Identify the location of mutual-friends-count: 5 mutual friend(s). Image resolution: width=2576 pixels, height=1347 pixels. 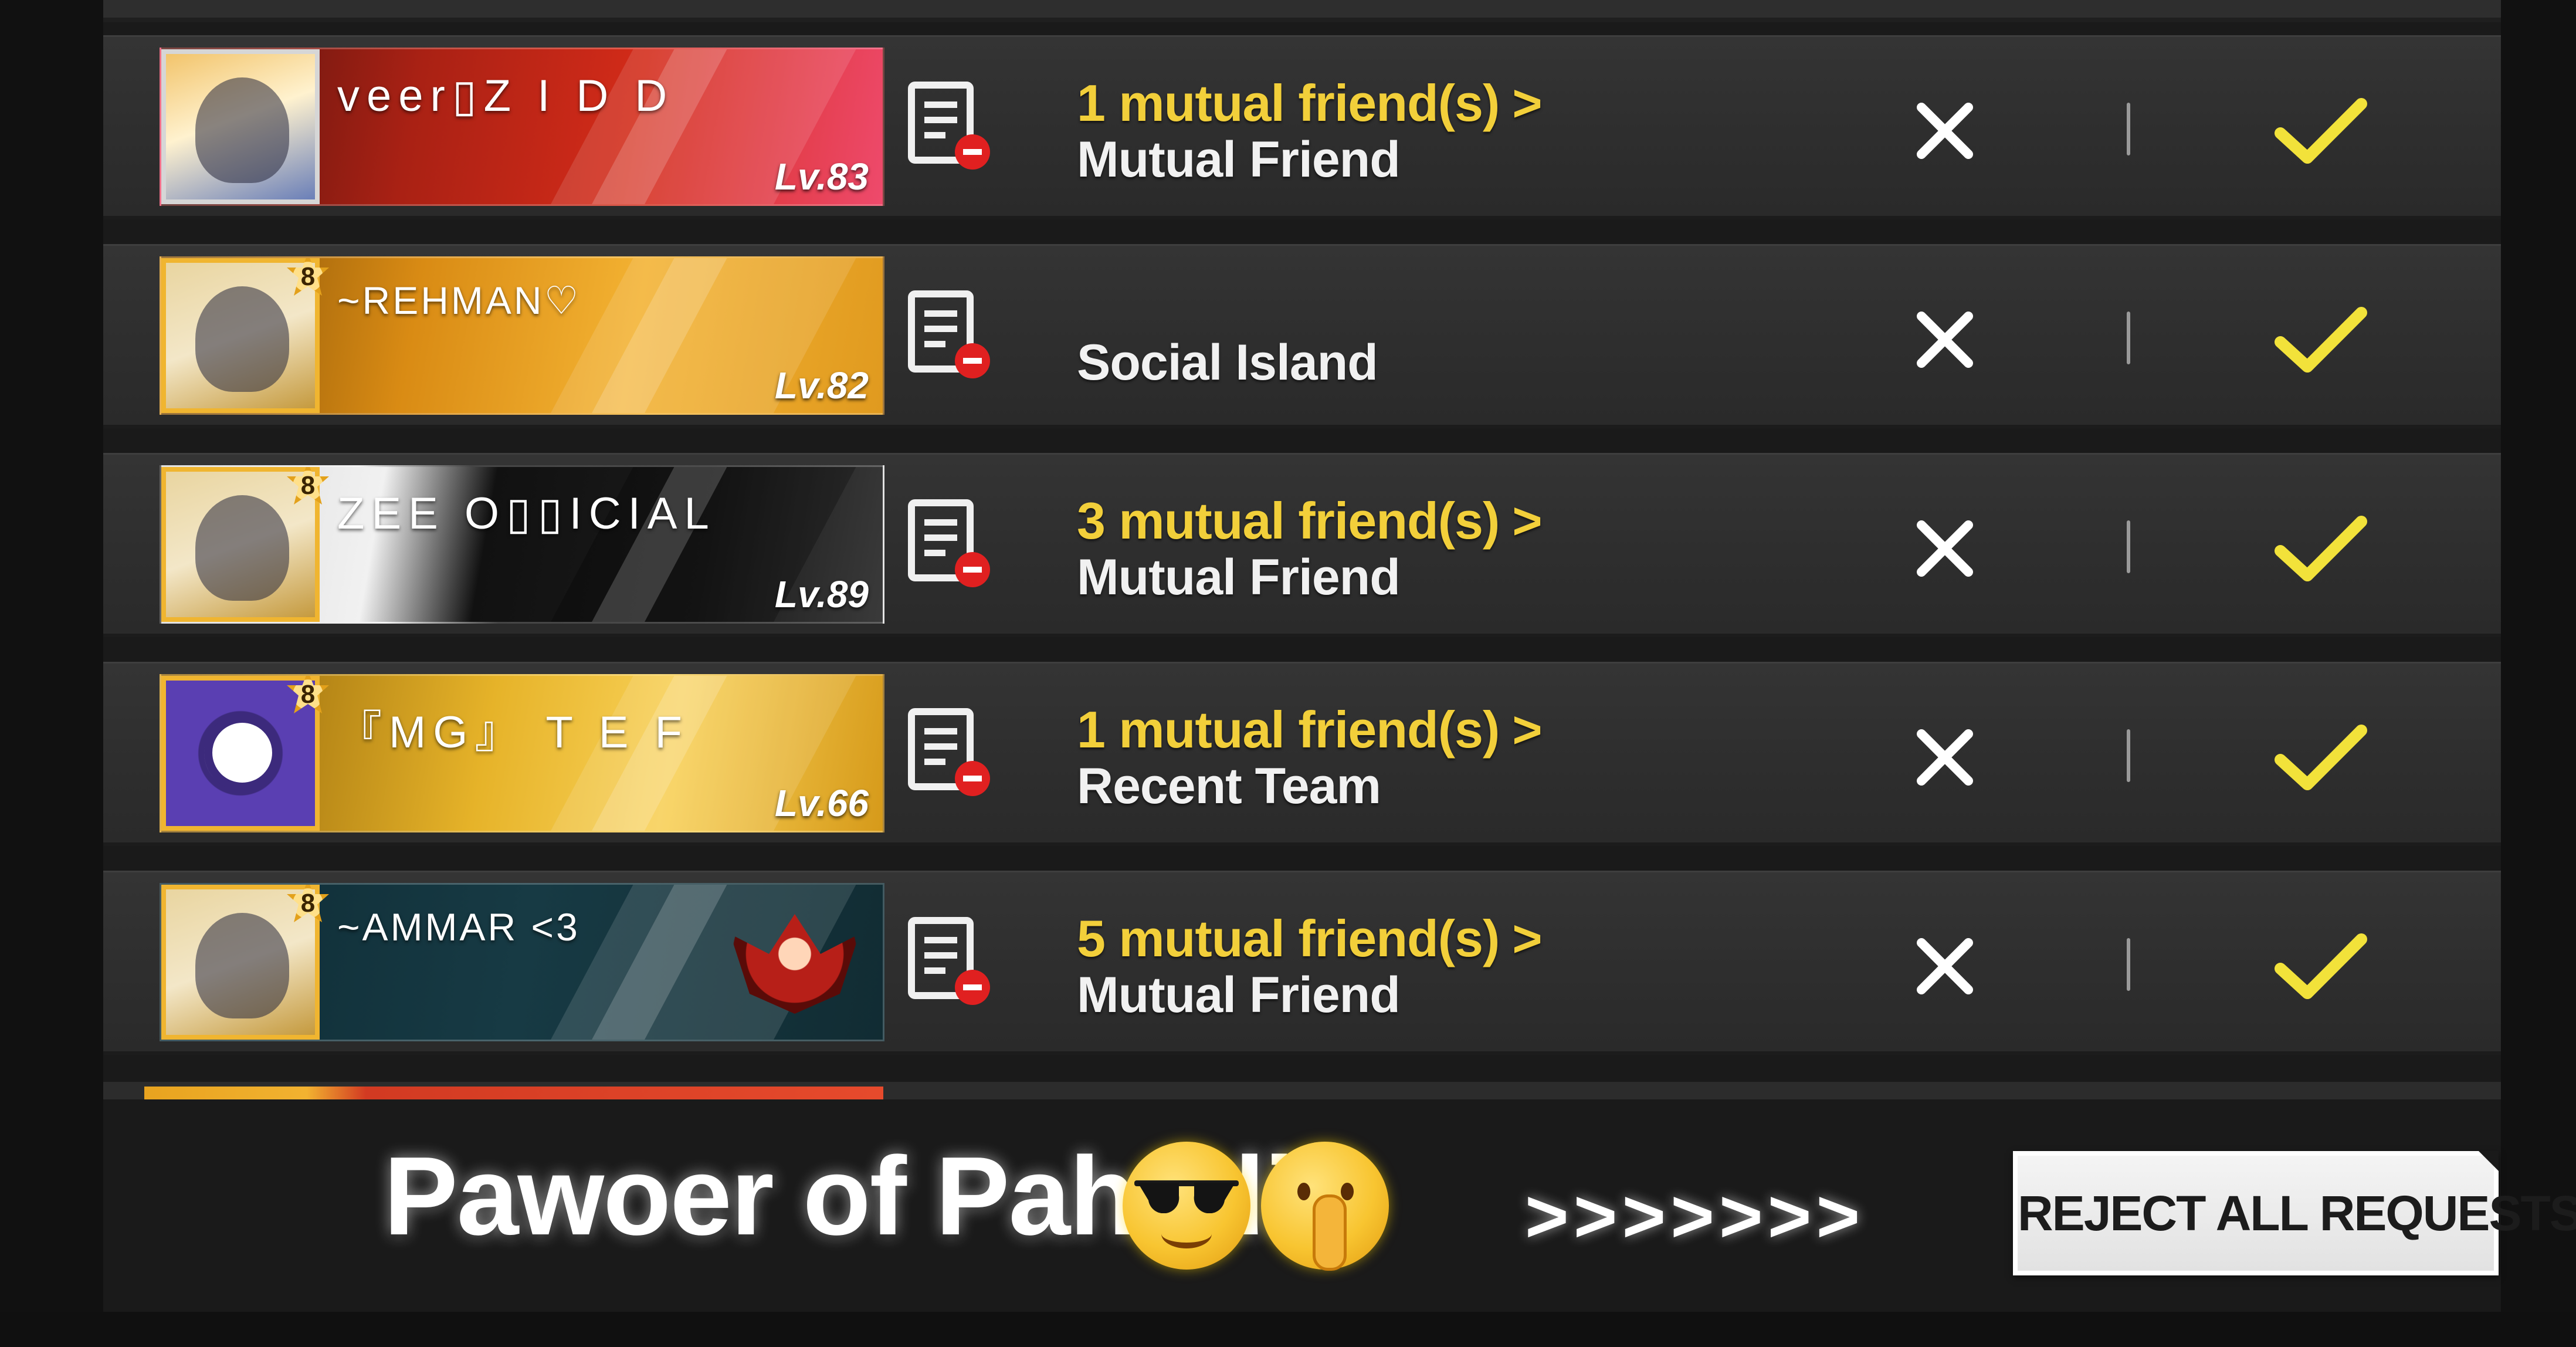
(1288, 938).